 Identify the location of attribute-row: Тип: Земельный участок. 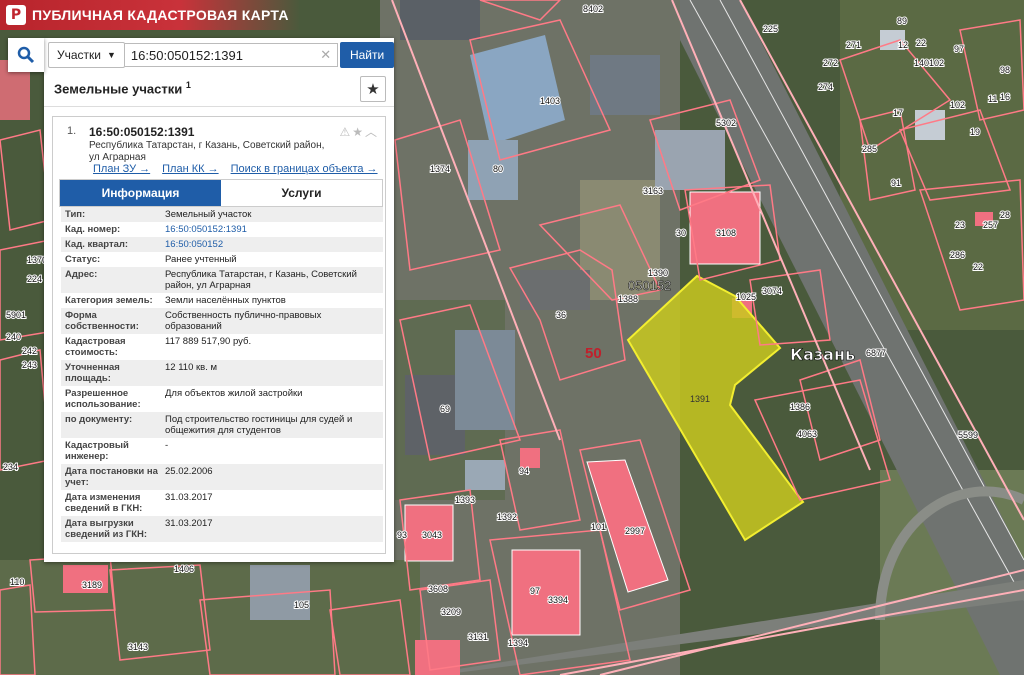
(222, 214).